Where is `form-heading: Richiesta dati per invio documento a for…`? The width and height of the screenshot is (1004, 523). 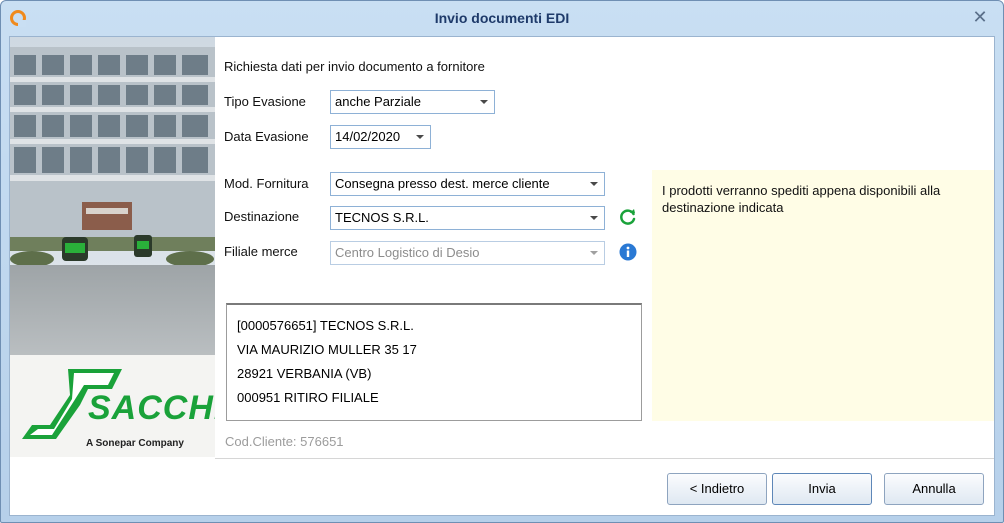
form-heading: Richiesta dati per invio documento a for… is located at coordinates (354, 66).